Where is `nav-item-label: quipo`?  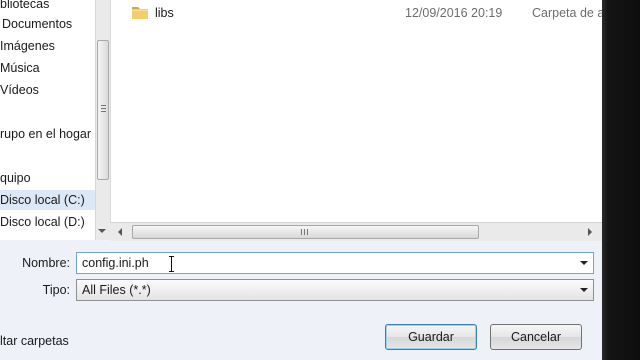 nav-item-label: quipo is located at coordinates (15, 178).